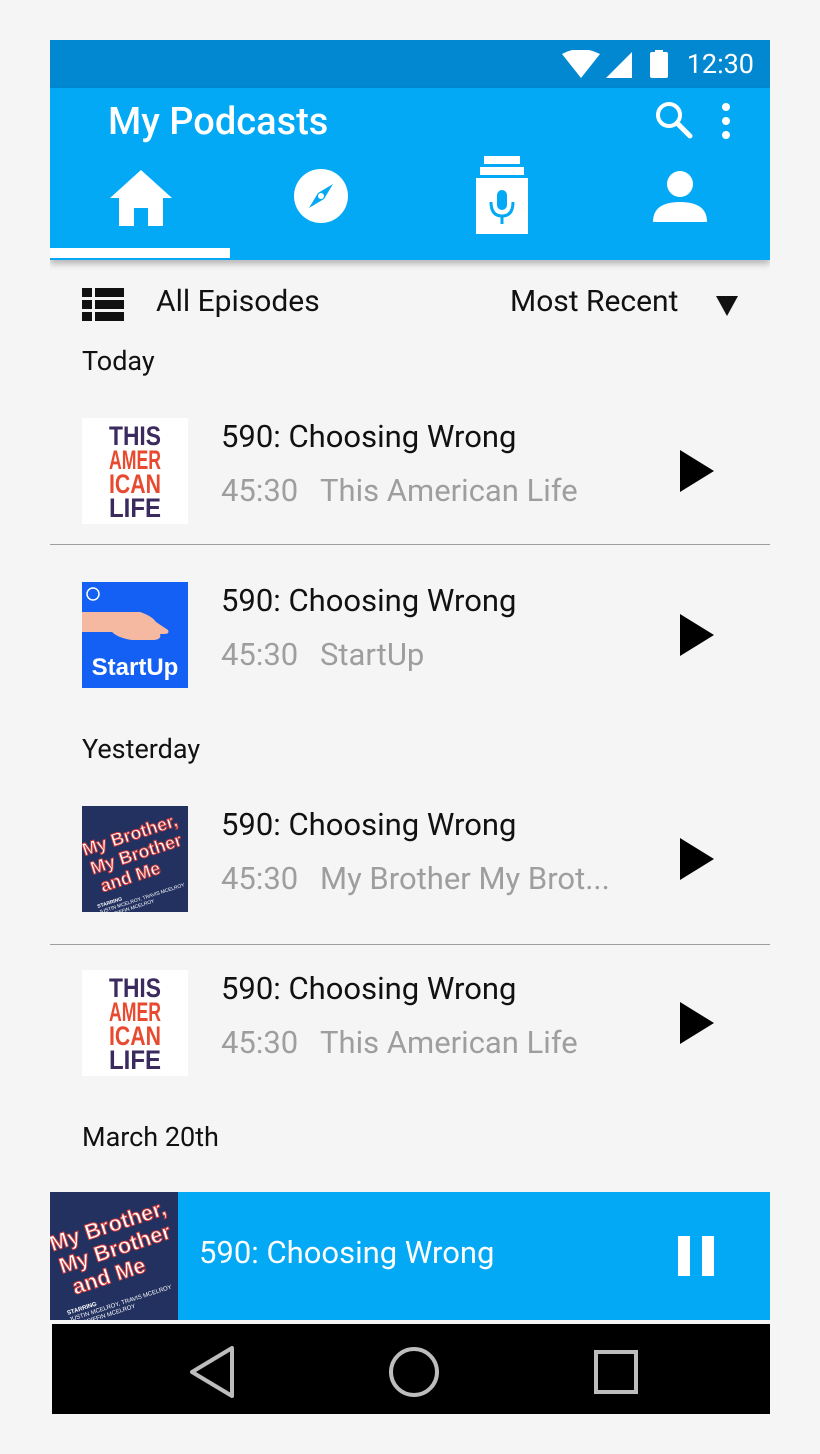  I want to click on tab-discover, so click(320, 212).